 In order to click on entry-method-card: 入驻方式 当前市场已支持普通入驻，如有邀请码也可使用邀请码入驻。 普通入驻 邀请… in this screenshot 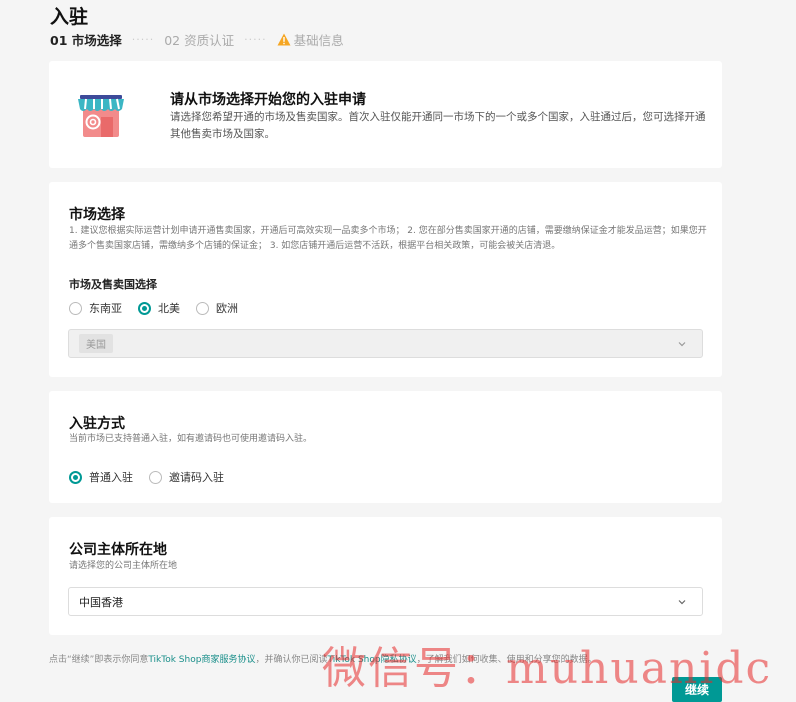, I will do `click(385, 447)`.